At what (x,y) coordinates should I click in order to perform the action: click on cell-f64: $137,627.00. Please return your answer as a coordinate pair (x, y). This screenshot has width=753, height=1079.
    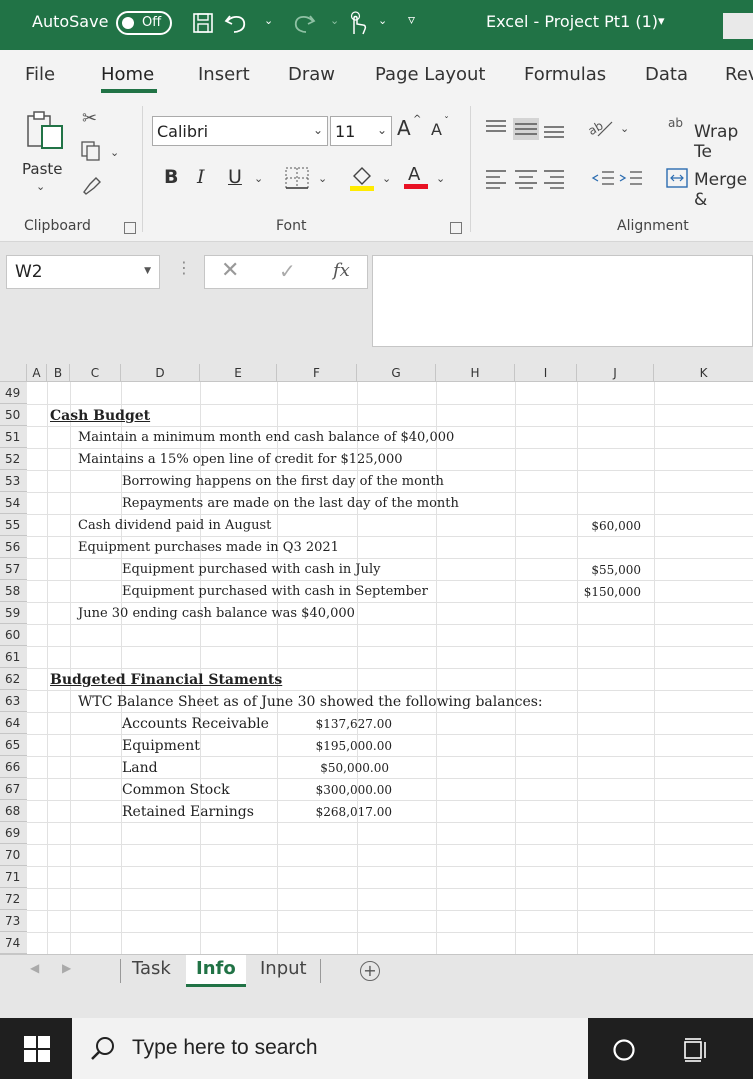
    Looking at the image, I should click on (341, 724).